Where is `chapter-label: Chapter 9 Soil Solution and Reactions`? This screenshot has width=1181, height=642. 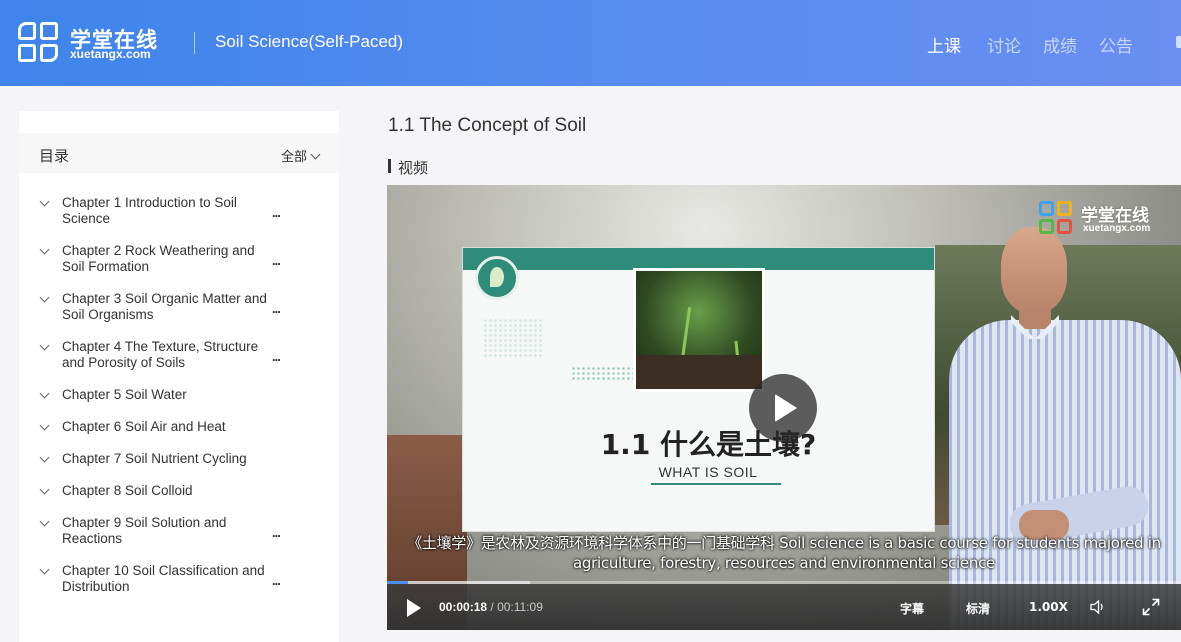
chapter-label: Chapter 9 Soil Solution and Reactions is located at coordinates (169, 531).